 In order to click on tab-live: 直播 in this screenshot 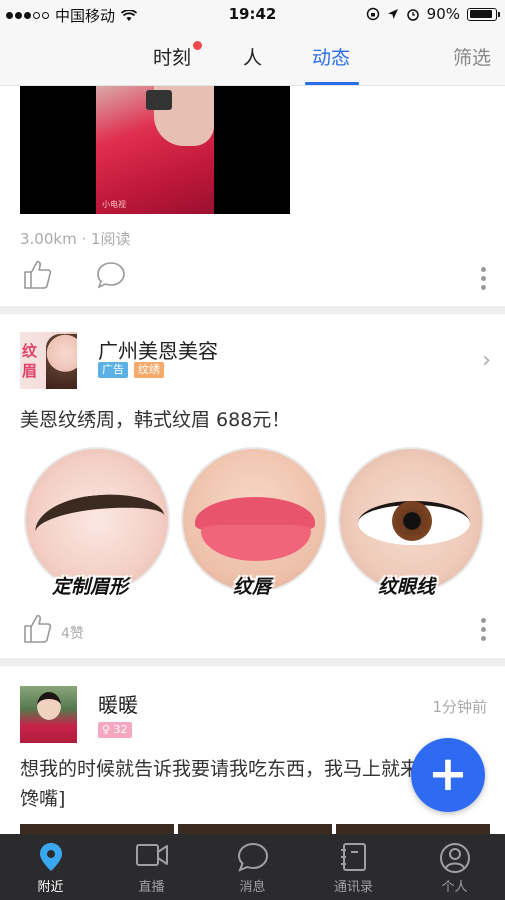, I will do `click(151, 867)`.